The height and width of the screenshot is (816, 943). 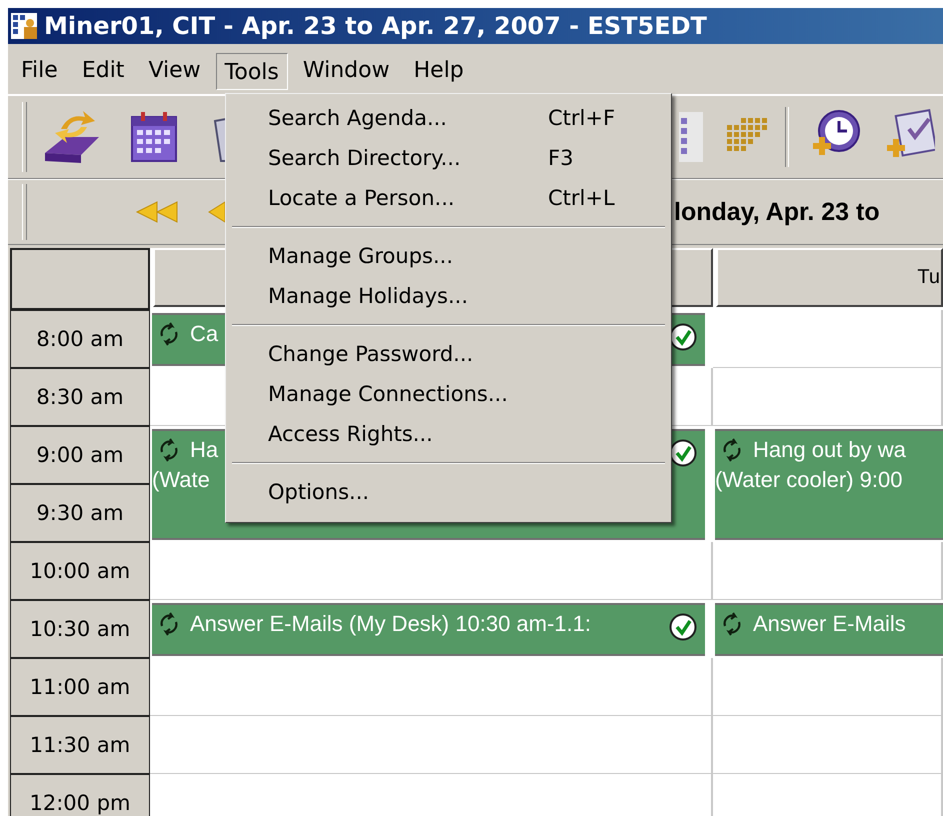 I want to click on time-label: 9:00 am, so click(x=80, y=455).